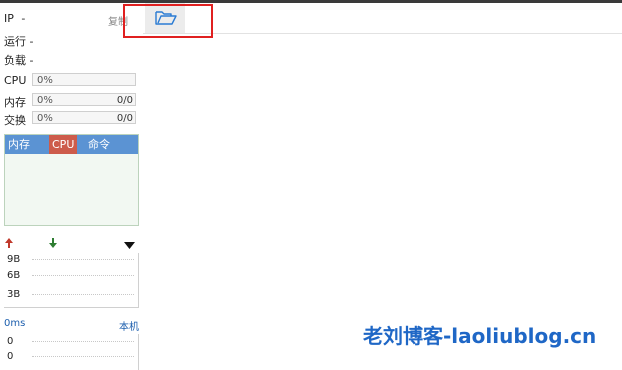 The width and height of the screenshot is (622, 370). I want to click on cpu-meter-label: CPU, so click(15, 80).